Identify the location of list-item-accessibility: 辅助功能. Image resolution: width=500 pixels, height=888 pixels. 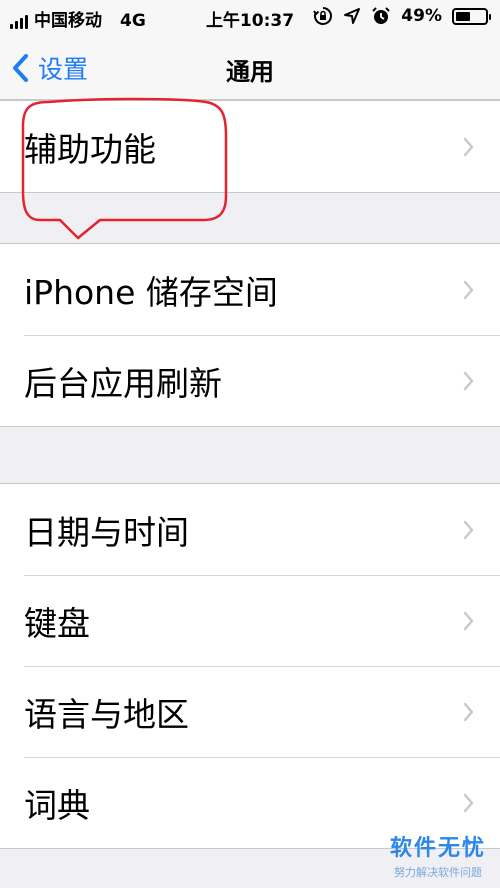
(250, 146).